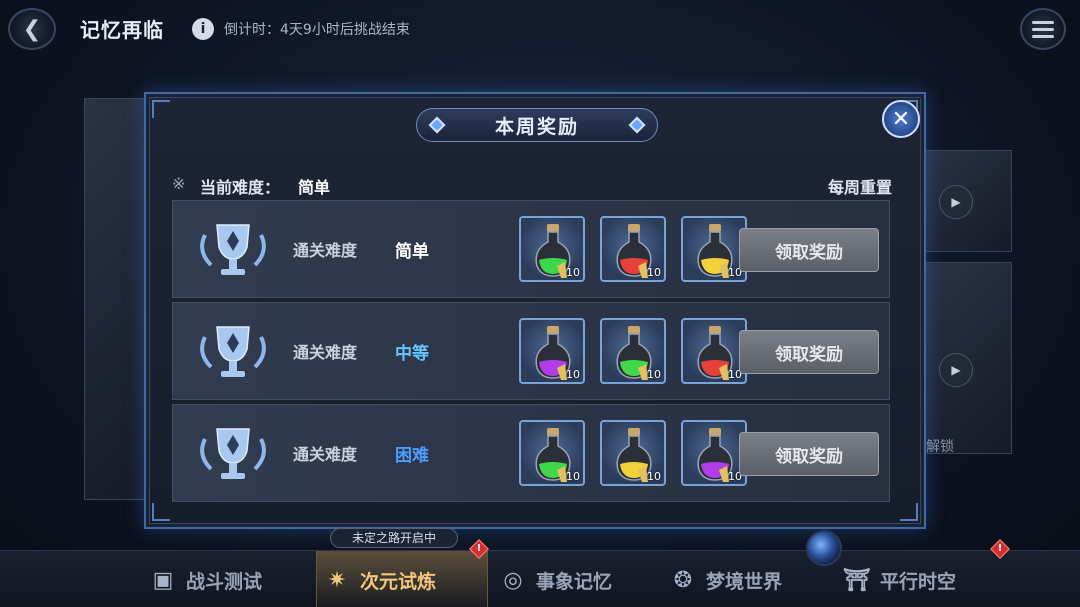 The width and height of the screenshot is (1080, 607). What do you see at coordinates (203, 29) in the screenshot?
I see `info-icon: i` at bounding box center [203, 29].